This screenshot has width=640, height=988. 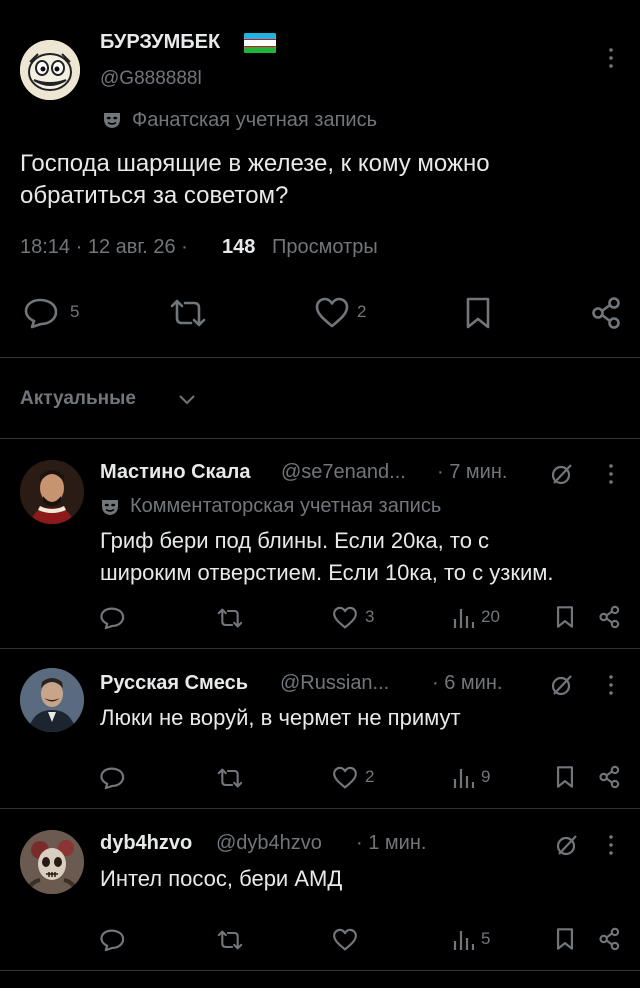 I want to click on reply-author-name: Русская Смесь, so click(x=174, y=683).